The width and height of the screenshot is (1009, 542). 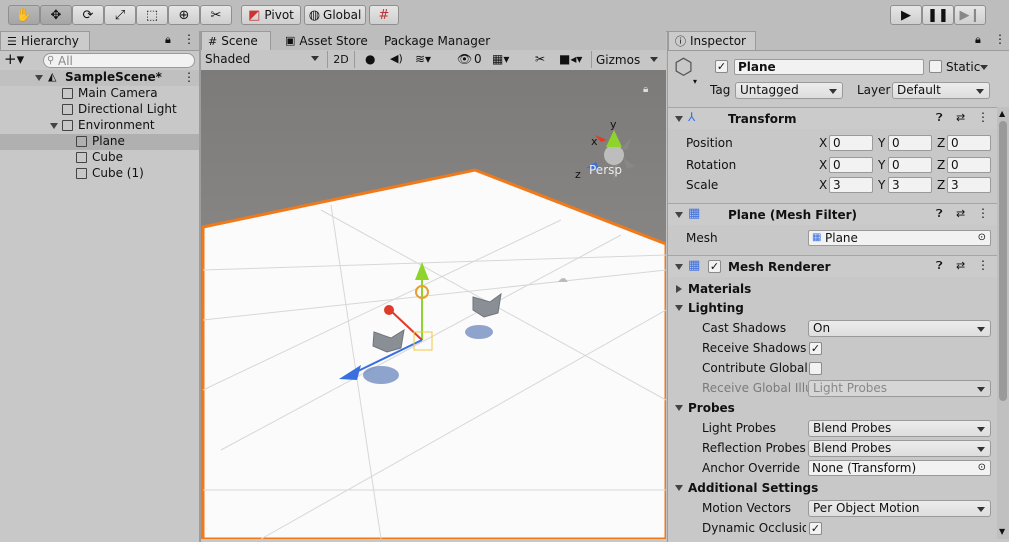 What do you see at coordinates (264, 60) in the screenshot?
I see `shading-mode-dropdown: Shaded` at bounding box center [264, 60].